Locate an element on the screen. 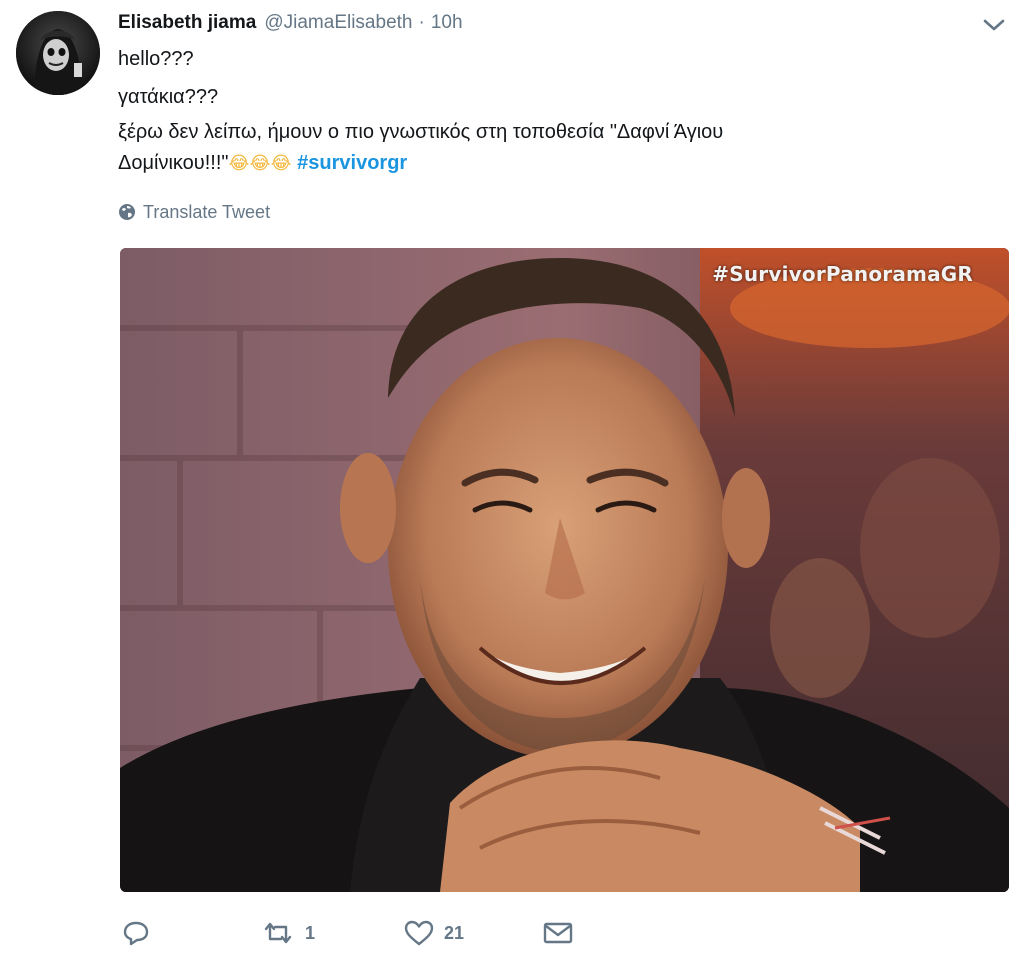  retweet-button: 1 is located at coordinates (288, 933).